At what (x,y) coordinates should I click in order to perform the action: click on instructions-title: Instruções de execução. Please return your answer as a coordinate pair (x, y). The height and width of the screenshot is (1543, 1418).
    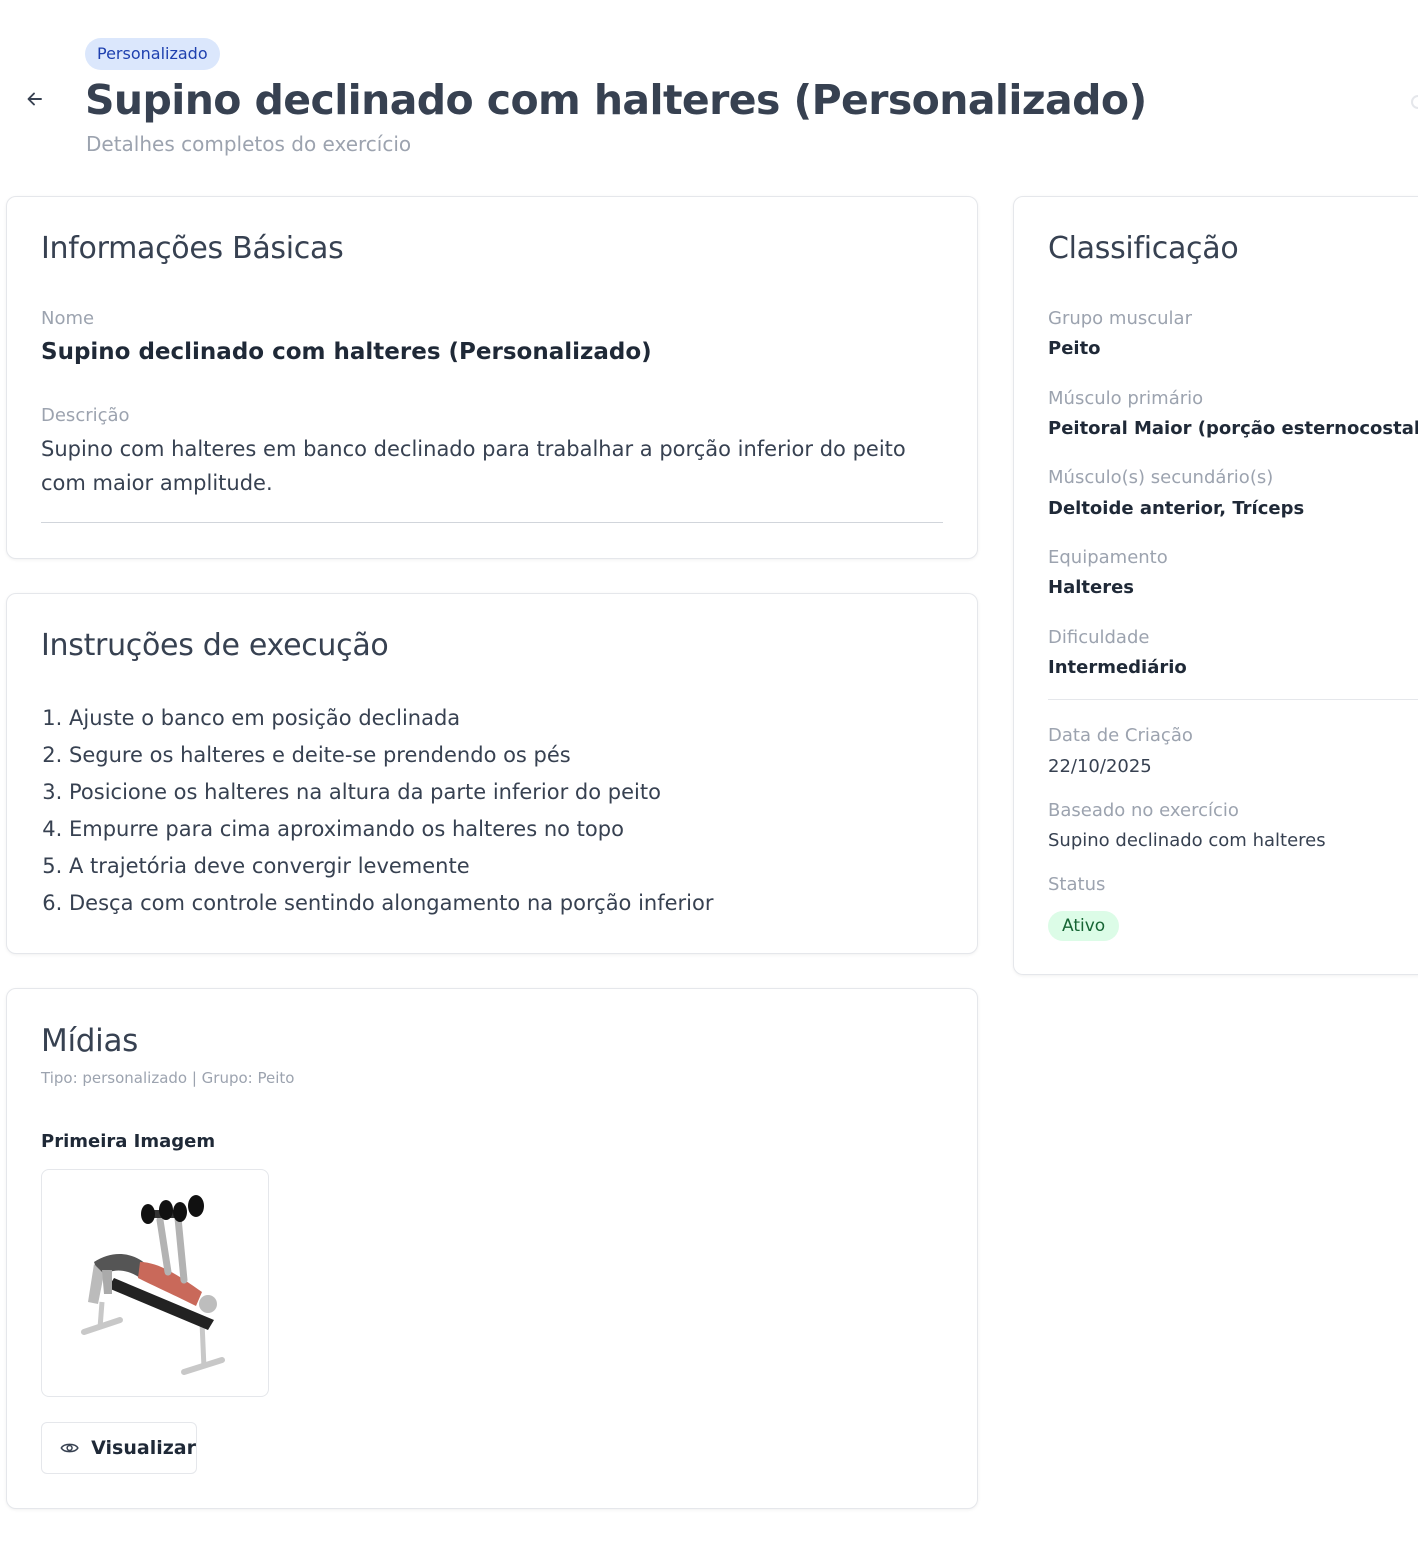
    Looking at the image, I should click on (215, 645).